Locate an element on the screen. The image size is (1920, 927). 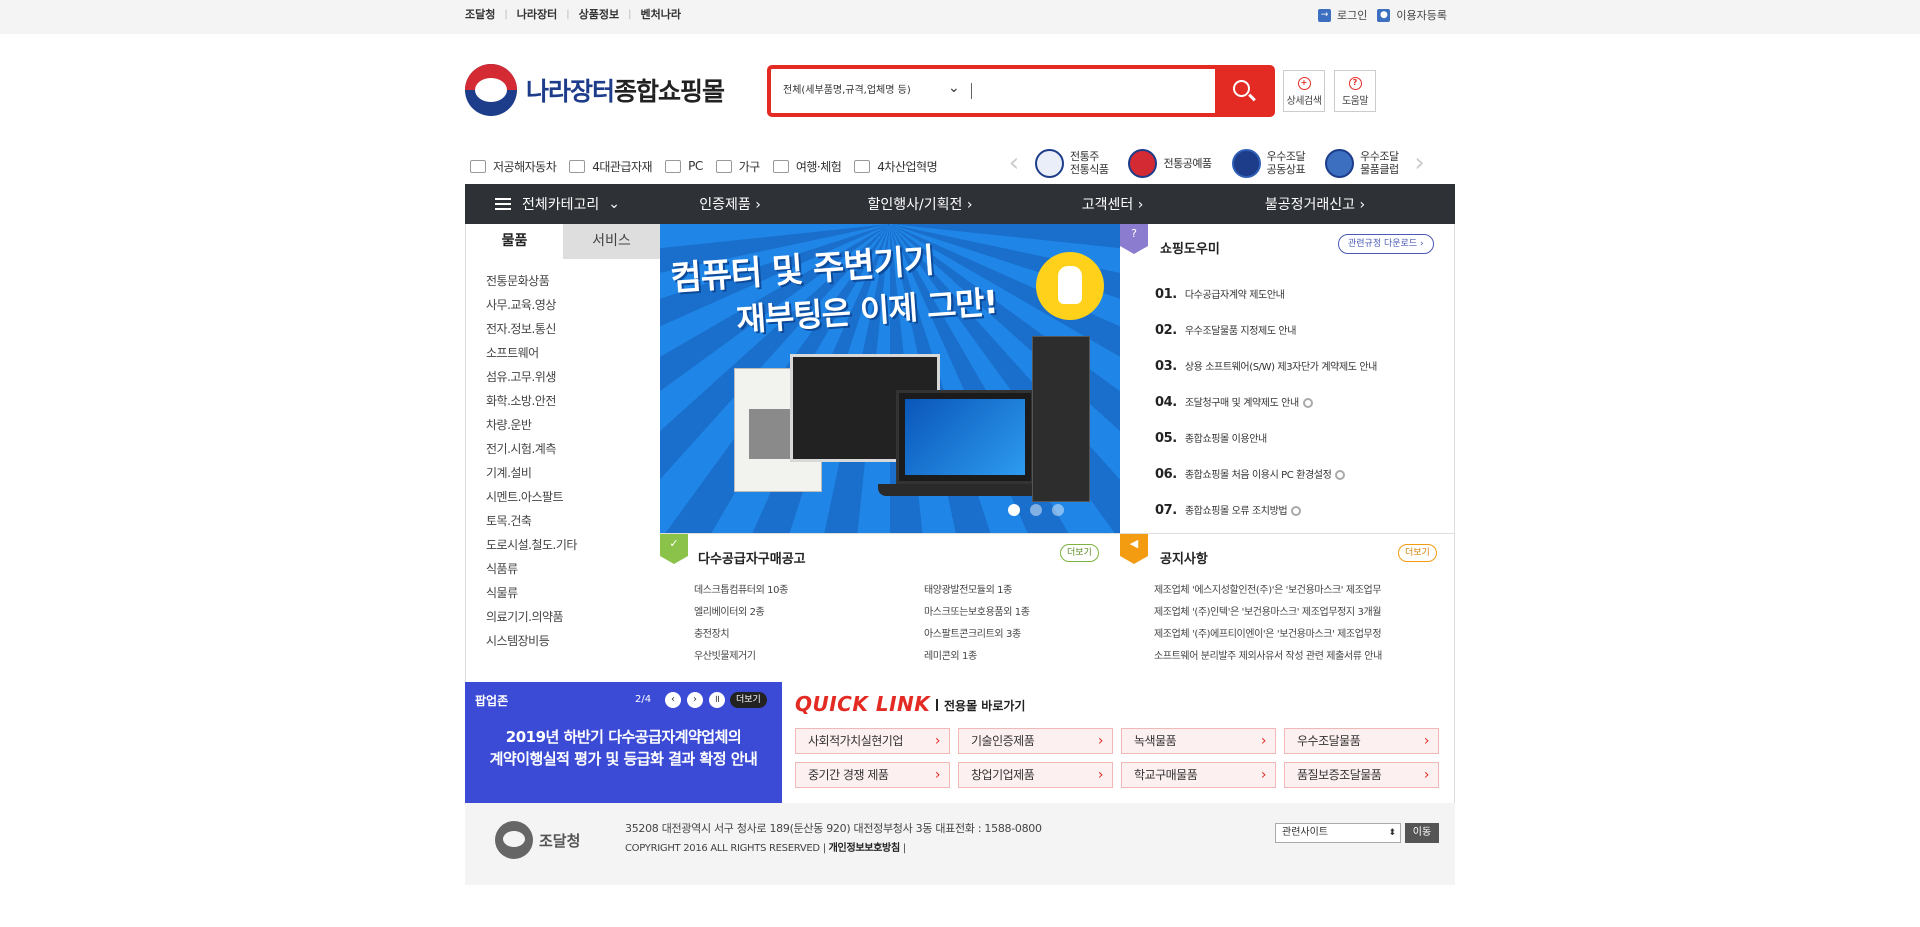
quick-link-button: 녹색물품 is located at coordinates (1198, 741).